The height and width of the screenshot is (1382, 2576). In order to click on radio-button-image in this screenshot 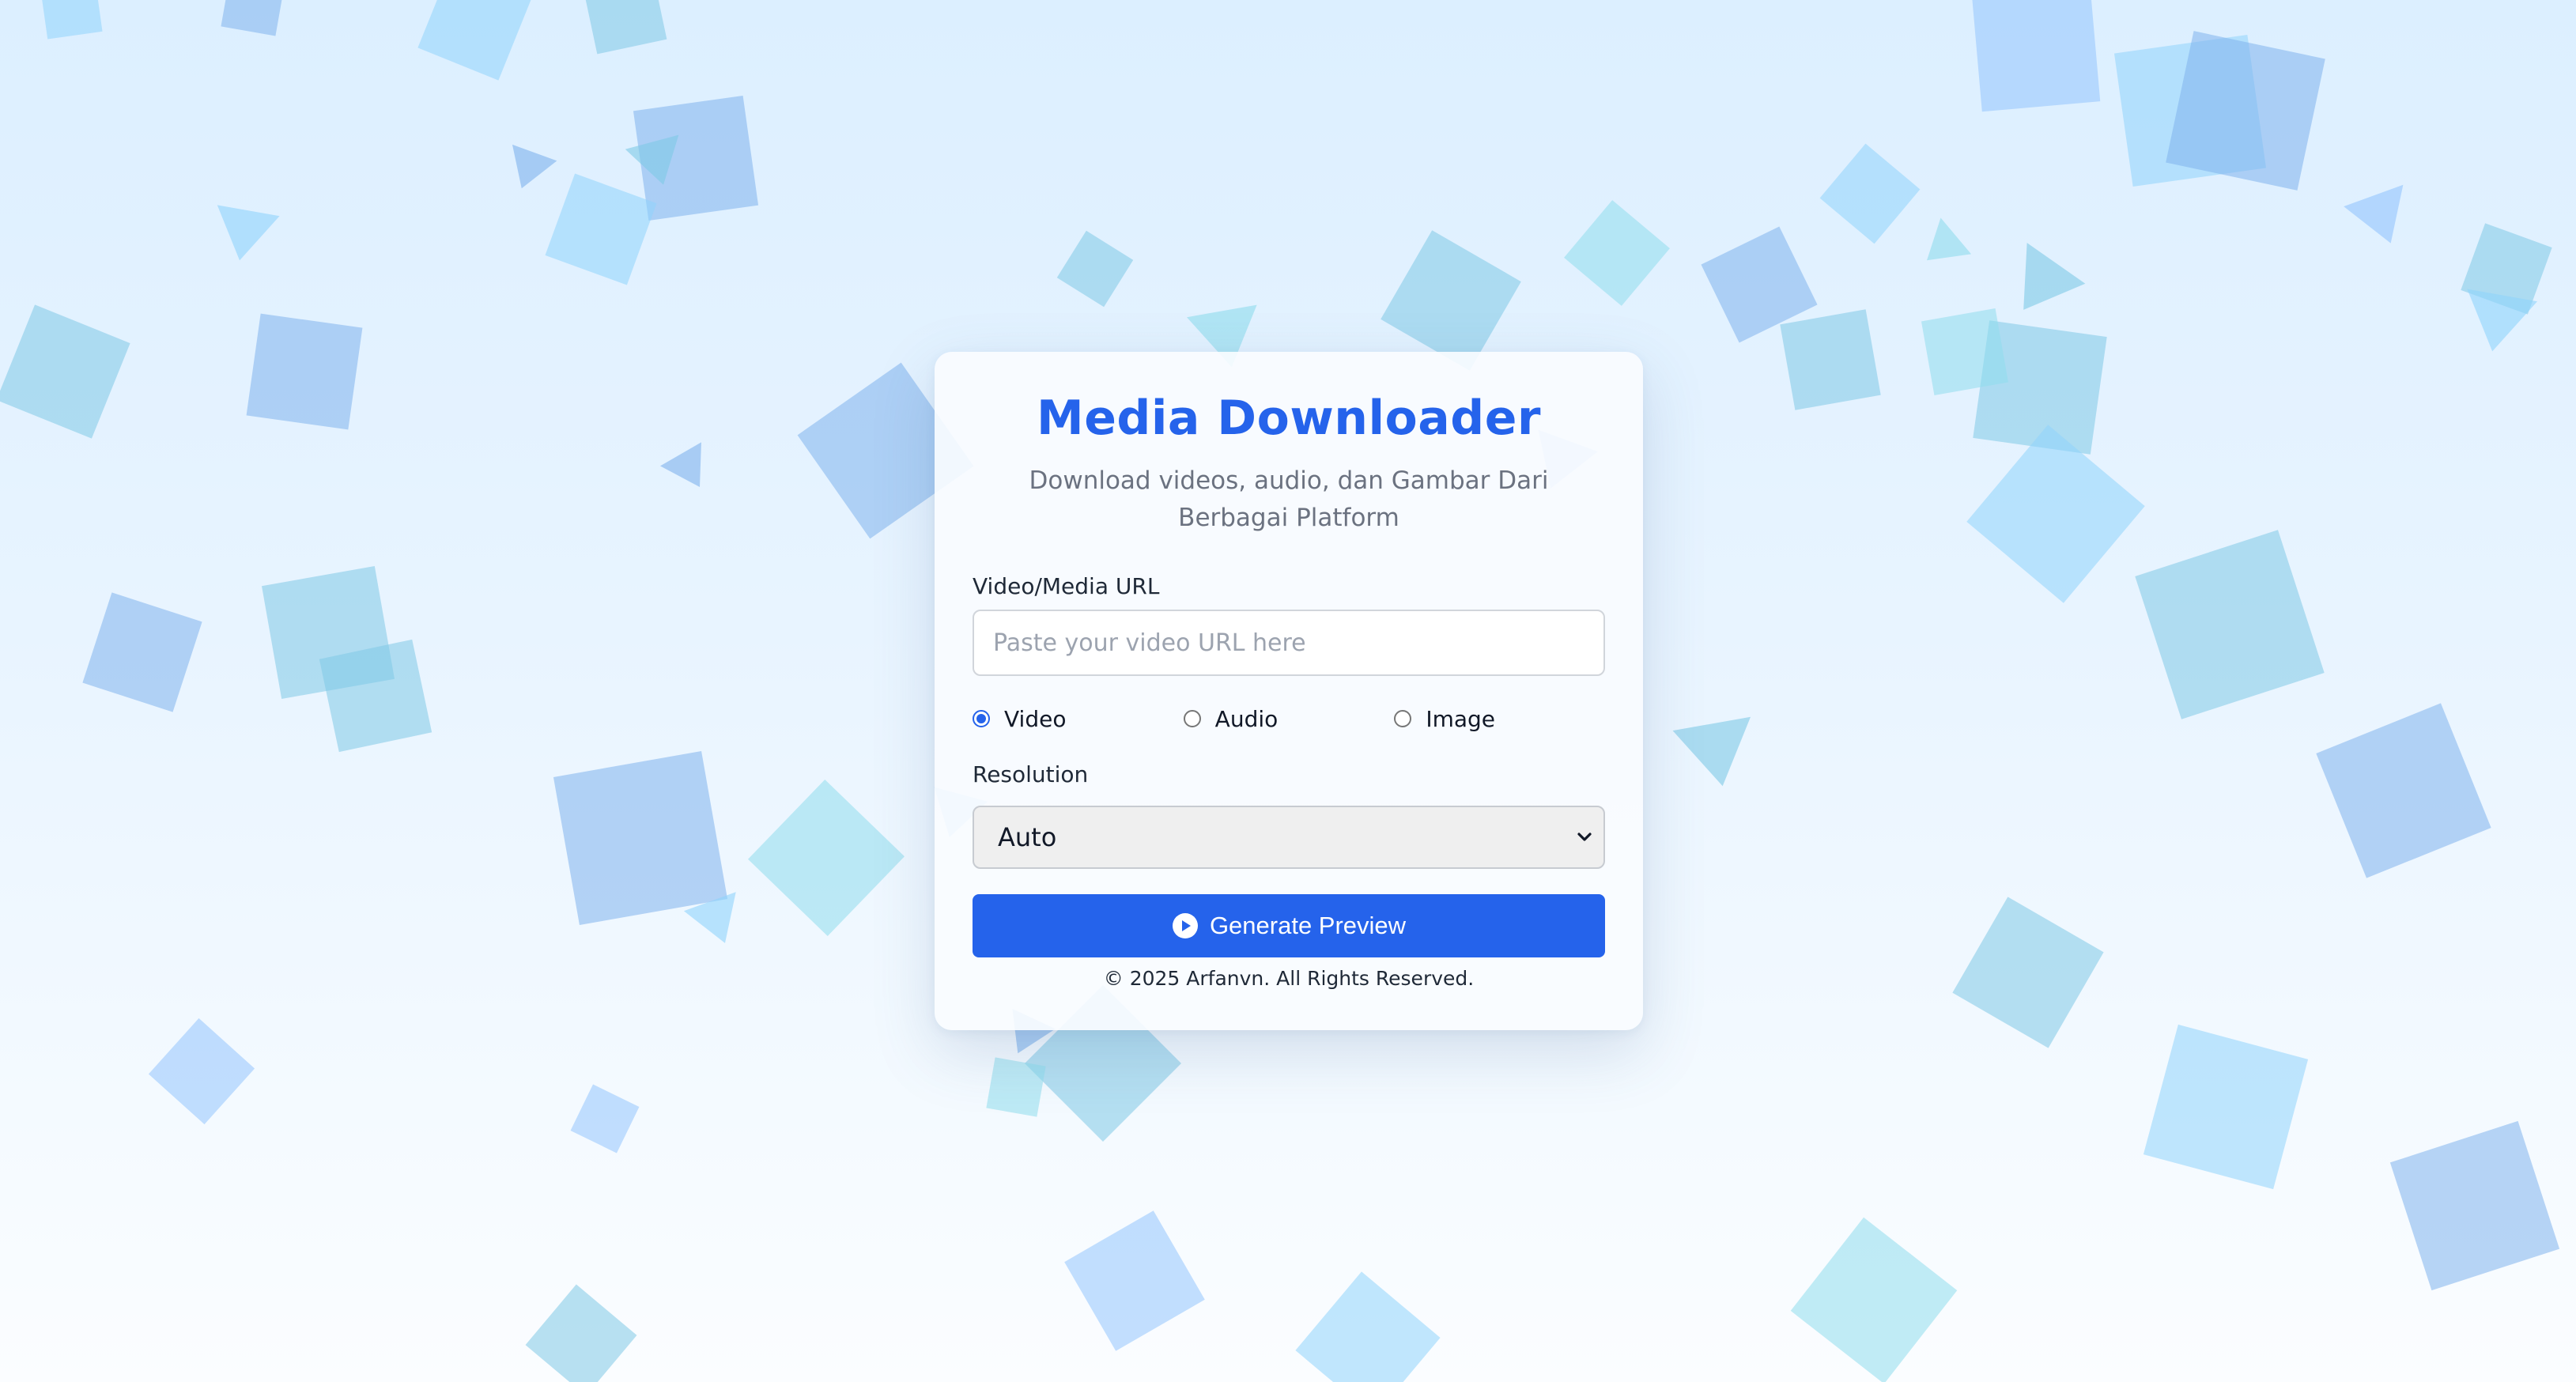, I will do `click(1403, 718)`.